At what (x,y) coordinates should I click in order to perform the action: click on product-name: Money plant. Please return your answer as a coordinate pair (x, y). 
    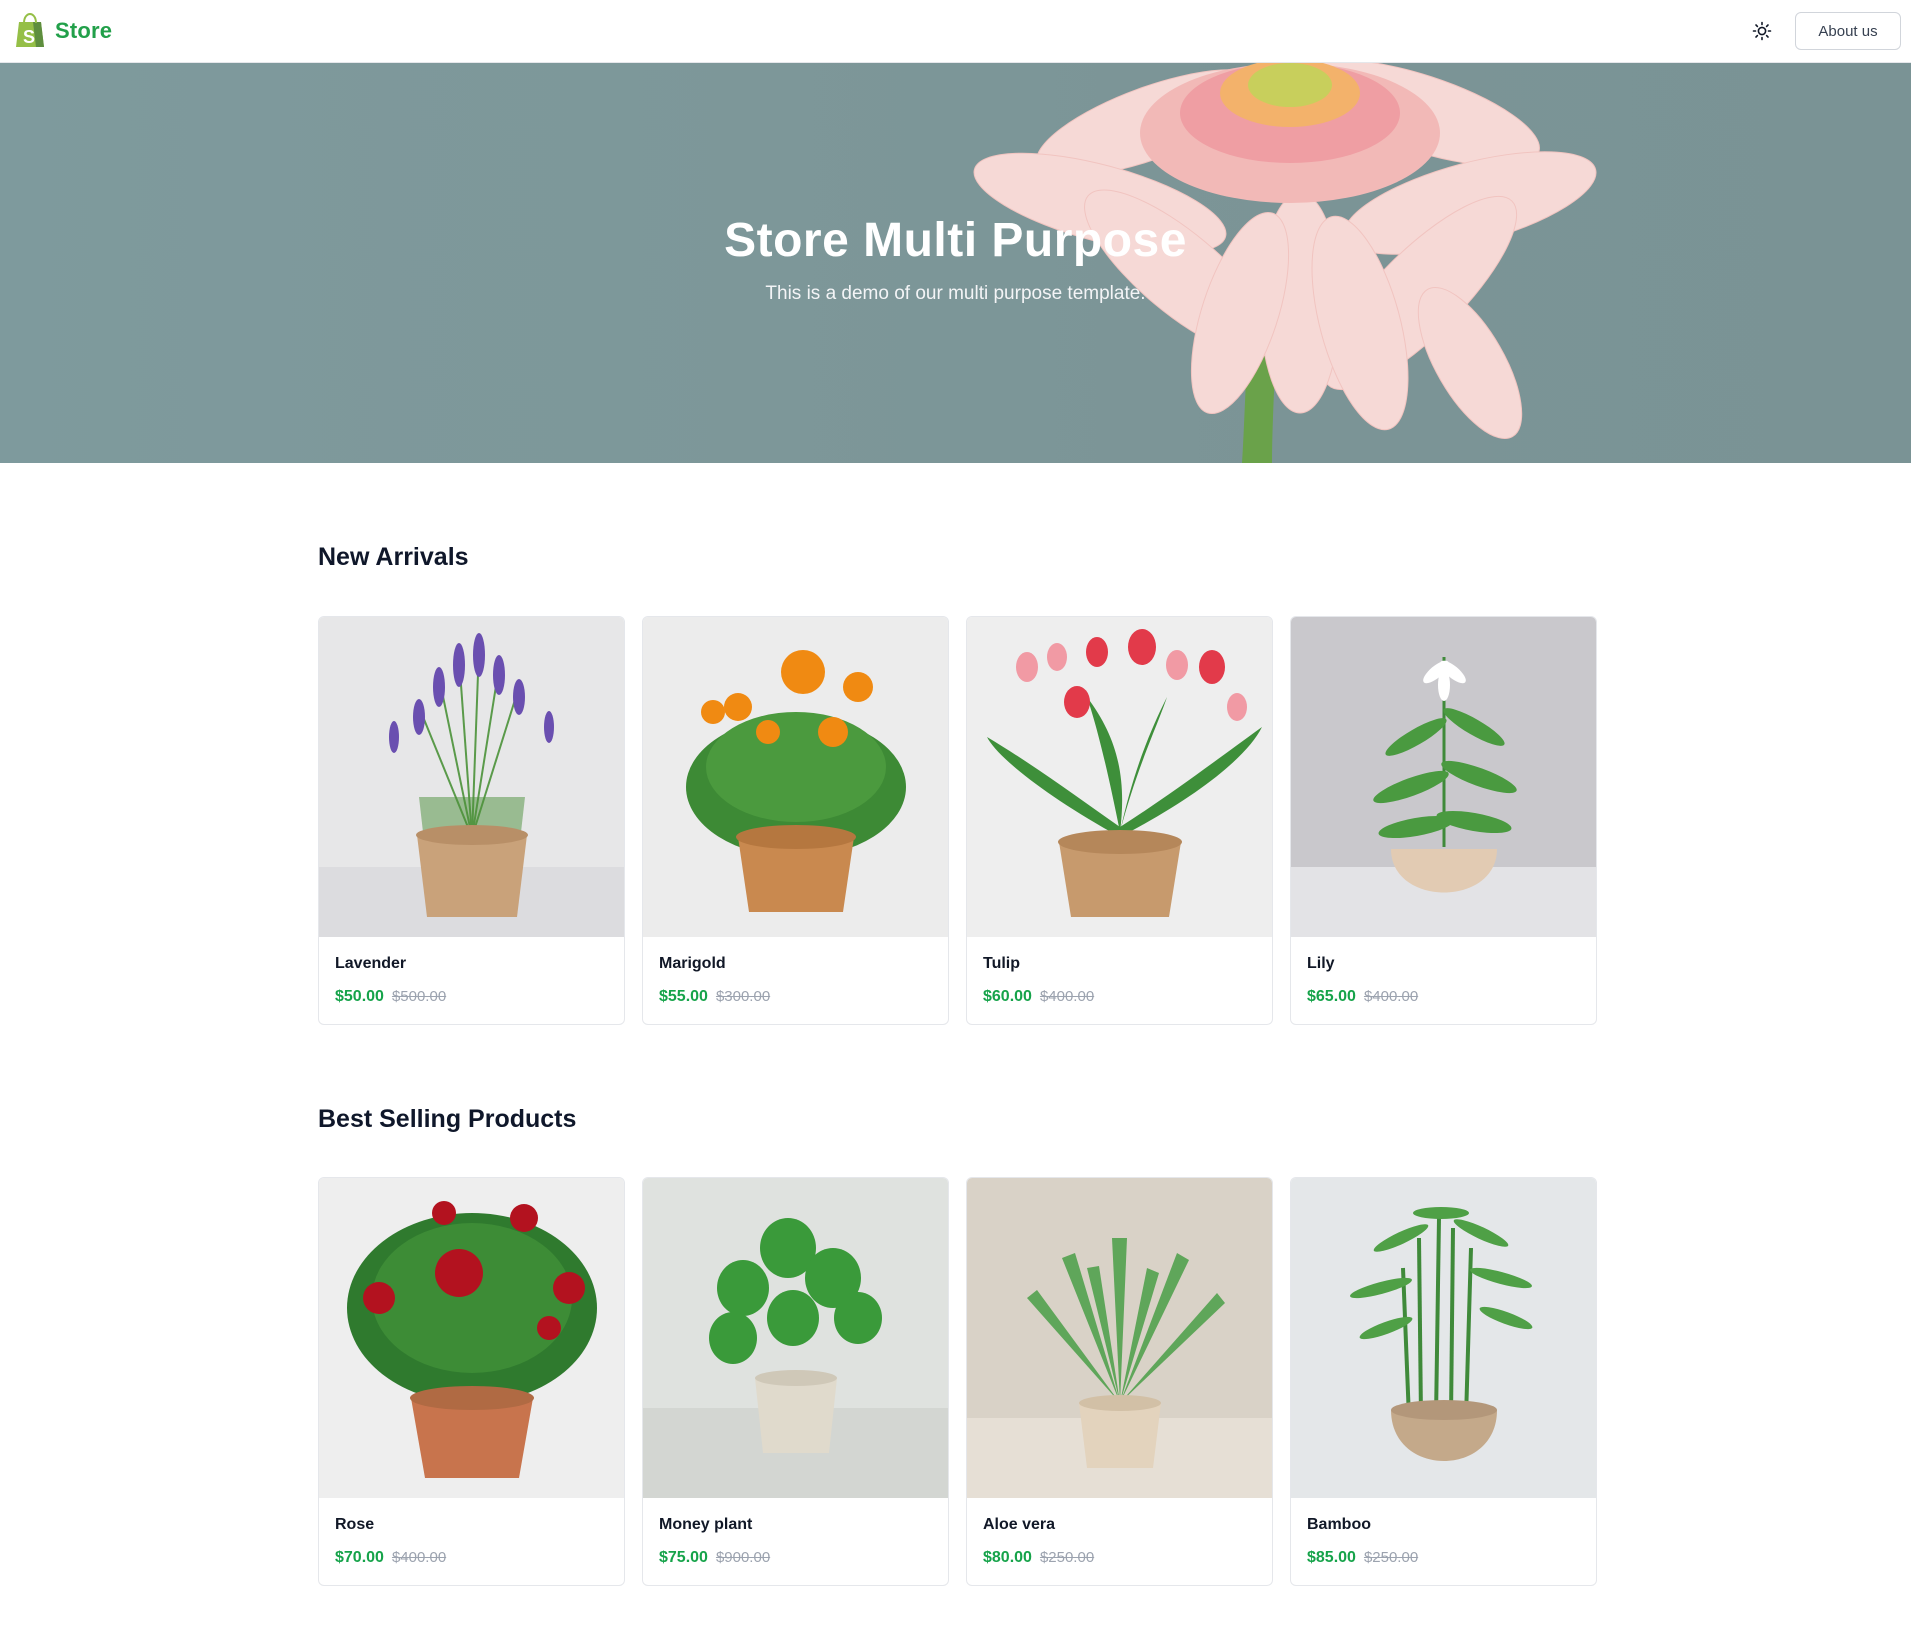
    Looking at the image, I should click on (706, 1524).